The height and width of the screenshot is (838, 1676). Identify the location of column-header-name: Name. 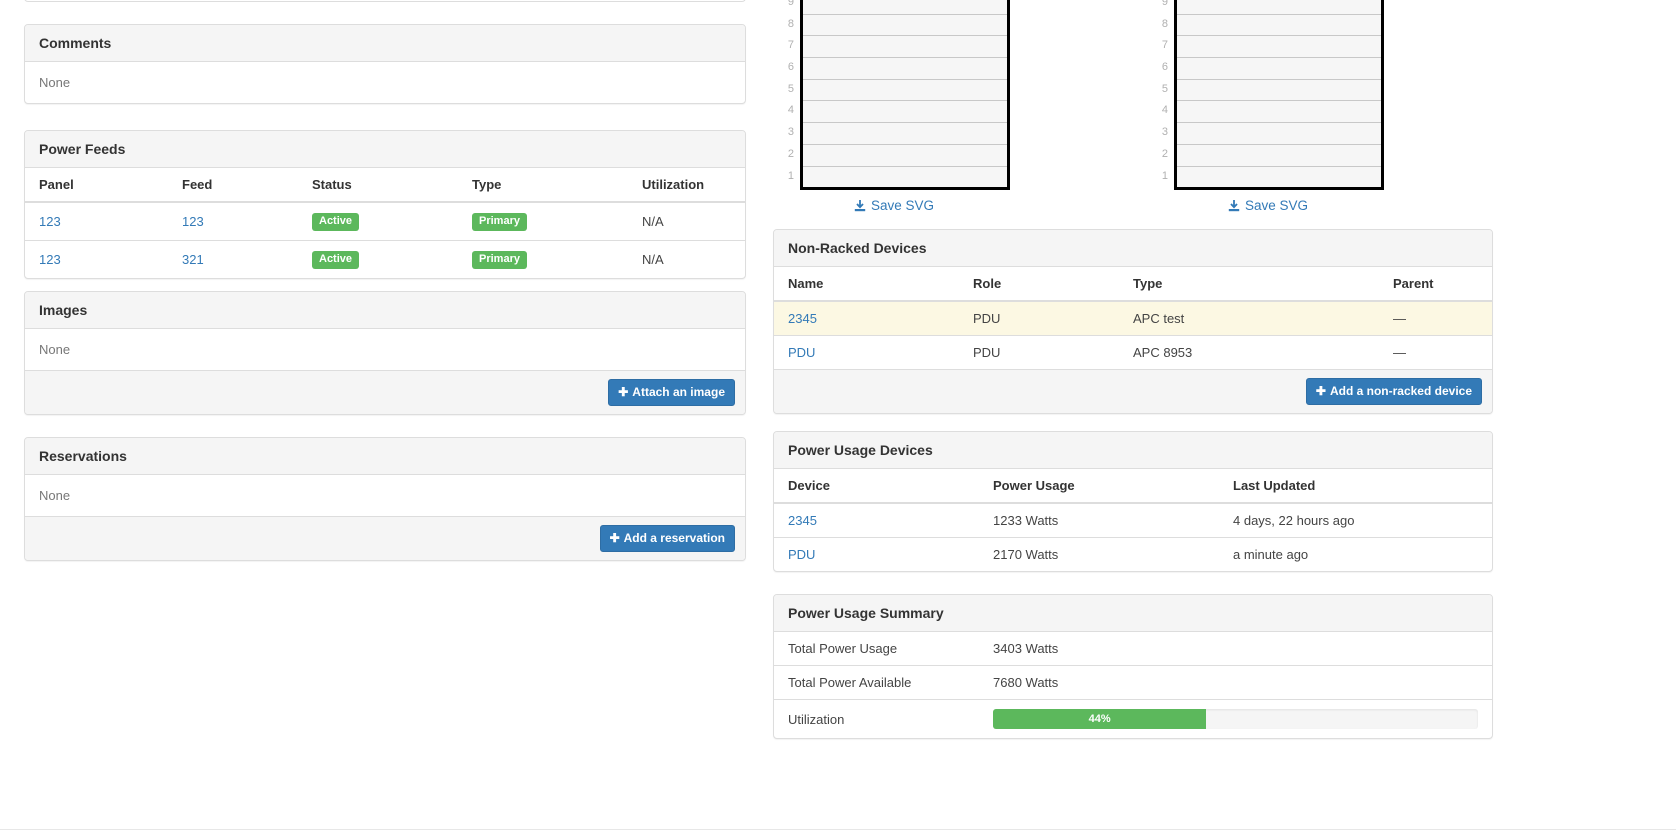
(868, 284).